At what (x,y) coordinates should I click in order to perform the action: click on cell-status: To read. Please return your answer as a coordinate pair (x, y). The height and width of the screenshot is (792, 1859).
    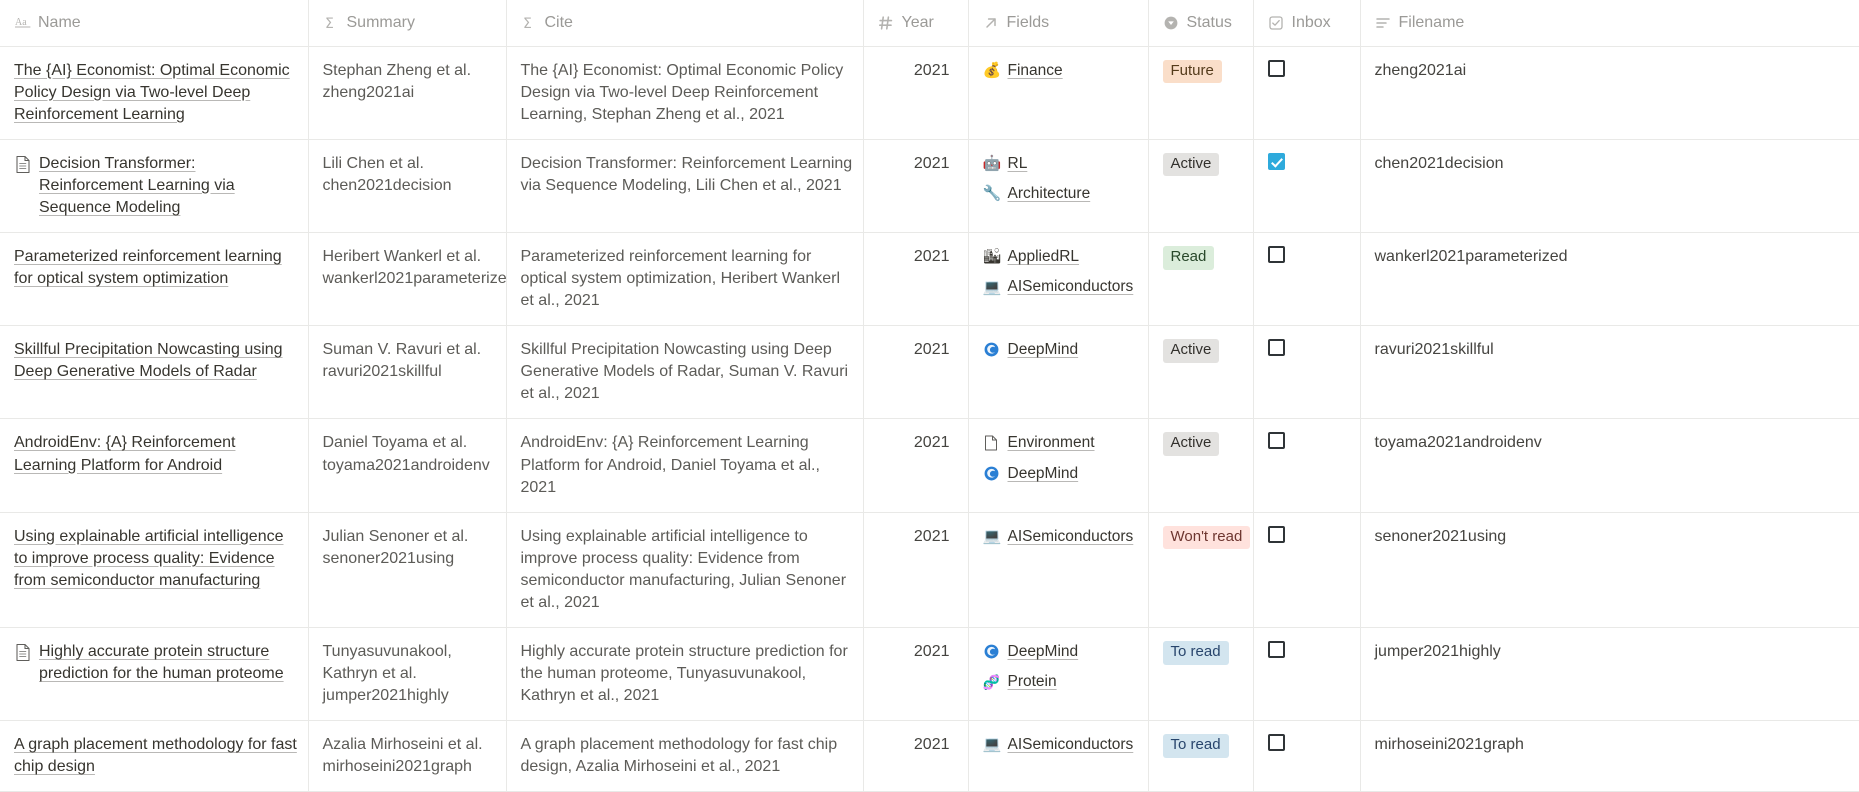
    Looking at the image, I should click on (1201, 756).